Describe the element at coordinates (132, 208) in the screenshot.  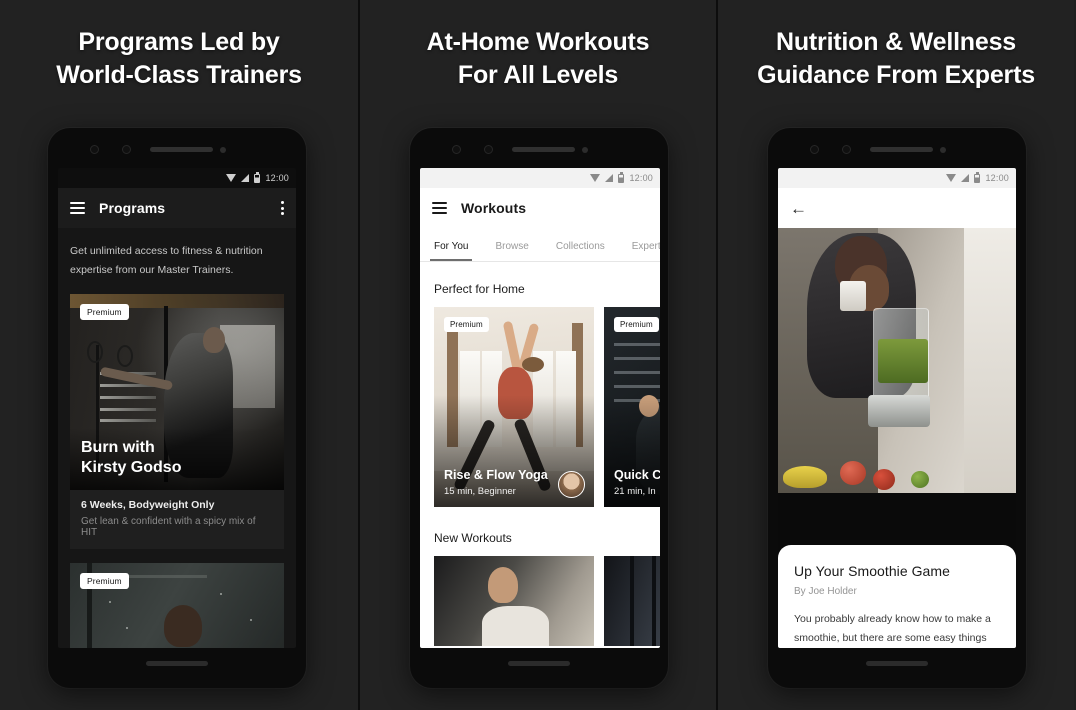
I see `app-bar-title: Programs` at that location.